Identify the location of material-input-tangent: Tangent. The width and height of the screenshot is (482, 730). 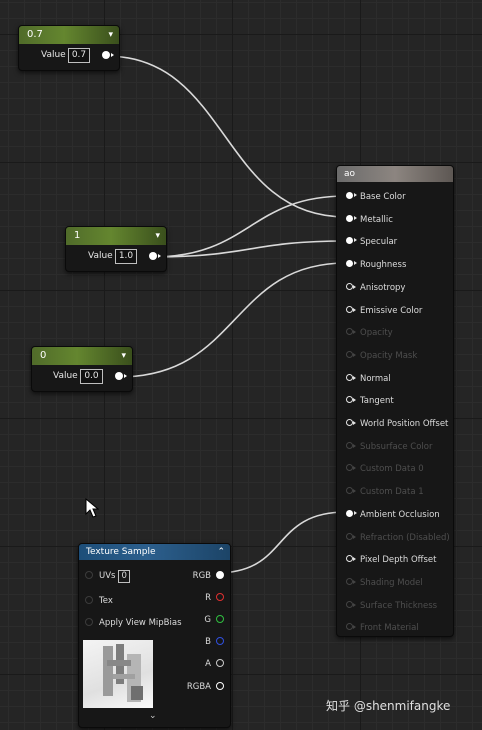
(370, 401).